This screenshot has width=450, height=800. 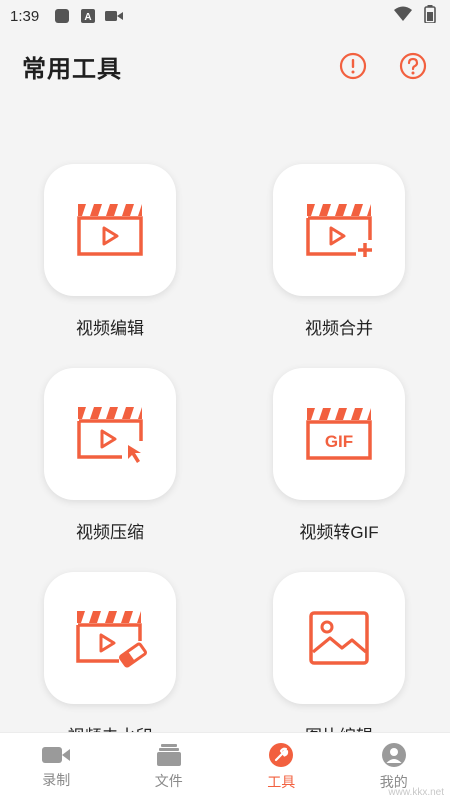 What do you see at coordinates (168, 754) in the screenshot?
I see `folder-icon` at bounding box center [168, 754].